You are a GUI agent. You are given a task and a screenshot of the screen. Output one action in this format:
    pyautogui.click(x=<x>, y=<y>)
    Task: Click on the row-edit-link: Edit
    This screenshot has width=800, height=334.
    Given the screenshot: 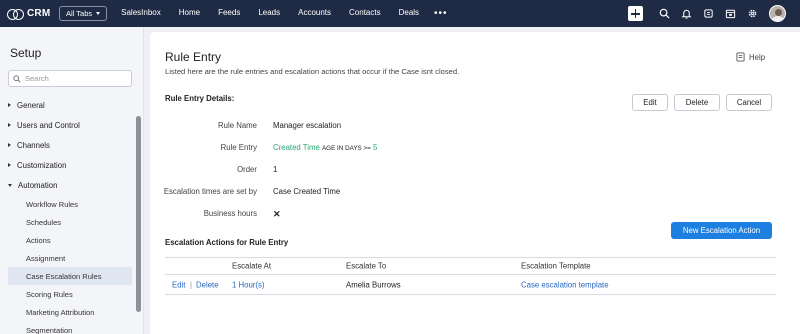 What is the action you would take?
    pyautogui.click(x=178, y=284)
    